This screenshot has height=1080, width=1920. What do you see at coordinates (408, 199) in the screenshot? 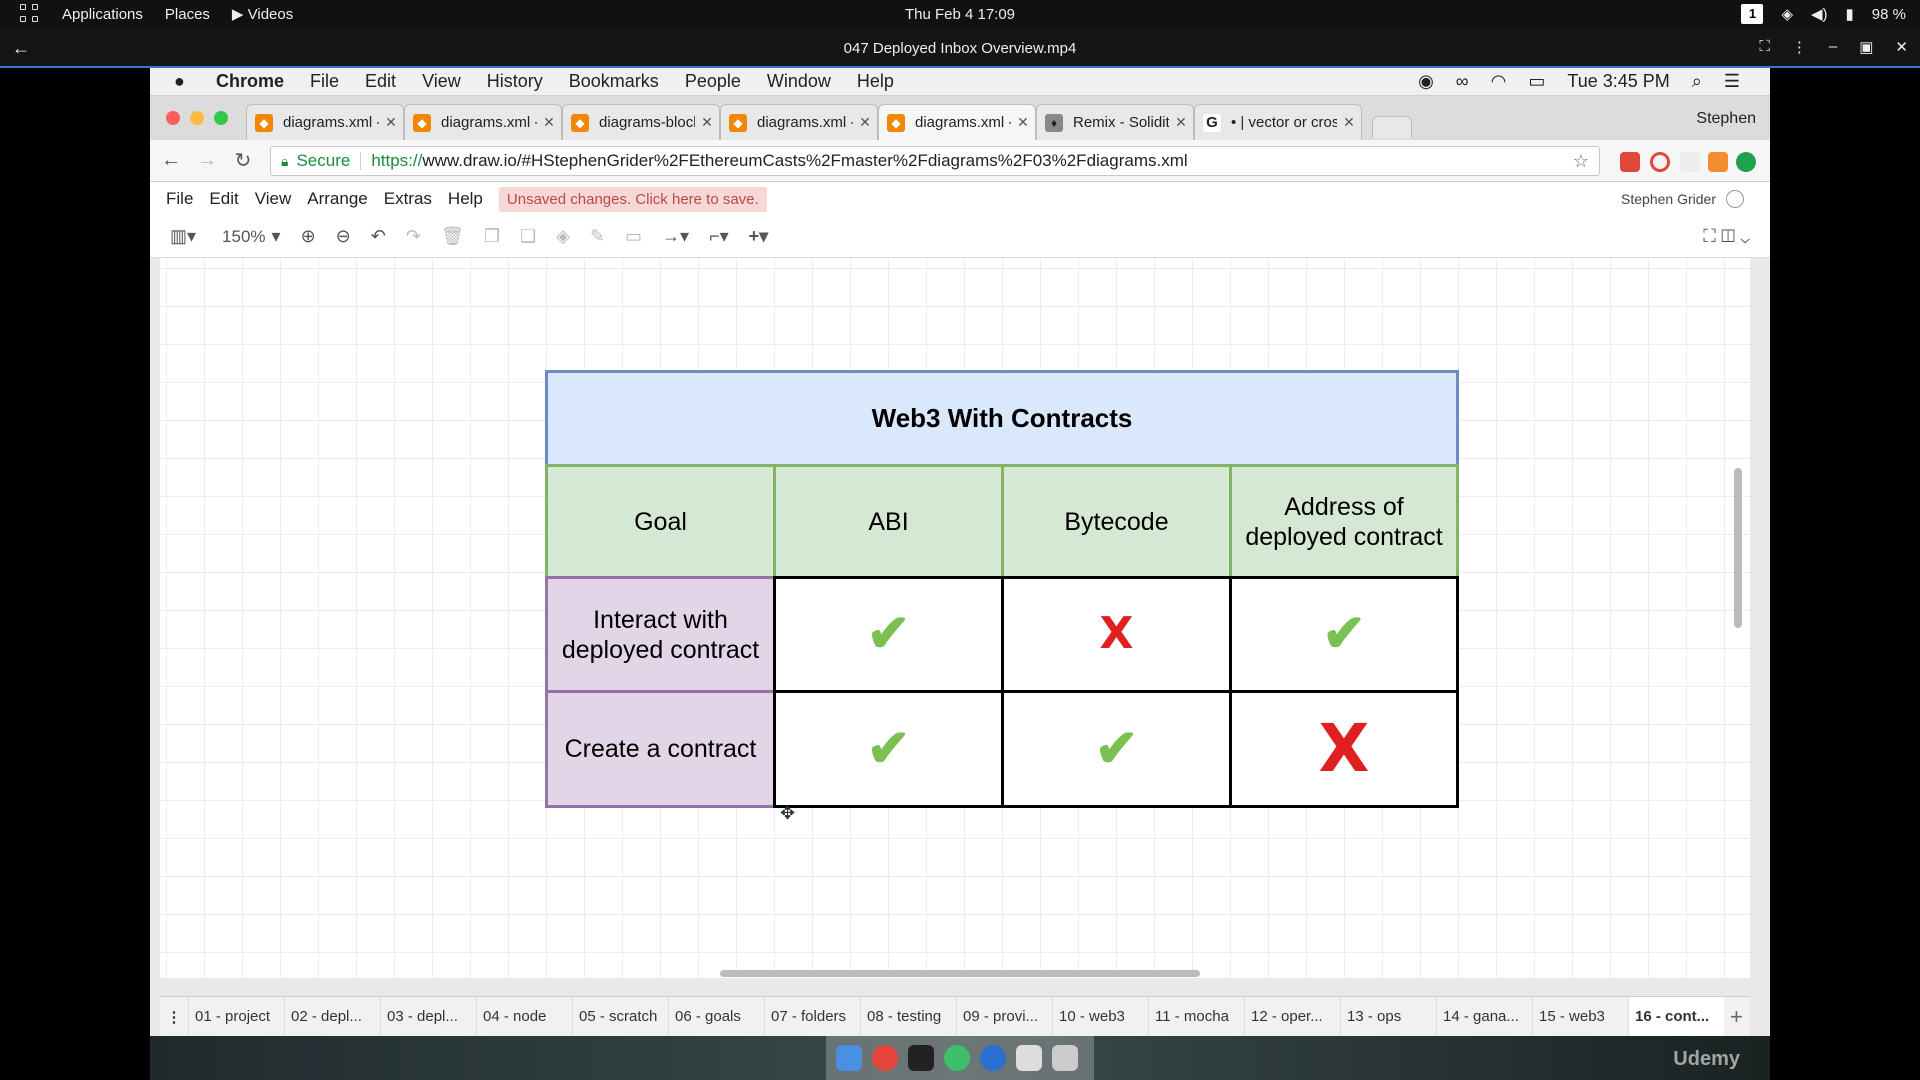
I see `drawio-menu-extras: Extras` at bounding box center [408, 199].